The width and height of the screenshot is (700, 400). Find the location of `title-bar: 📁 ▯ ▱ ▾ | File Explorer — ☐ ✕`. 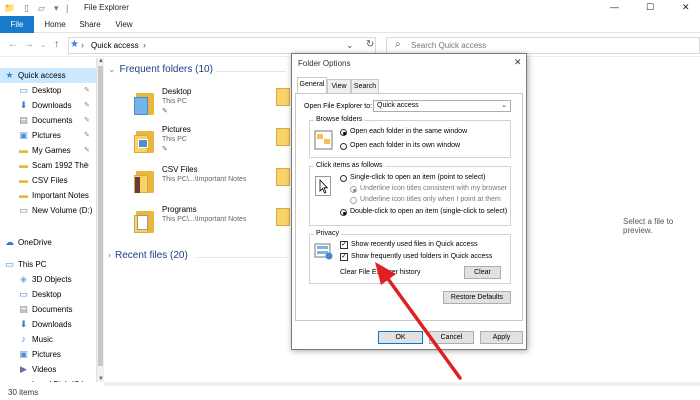

title-bar: 📁 ▯ ▱ ▾ | File Explorer — ☐ ✕ is located at coordinates (350, 8).